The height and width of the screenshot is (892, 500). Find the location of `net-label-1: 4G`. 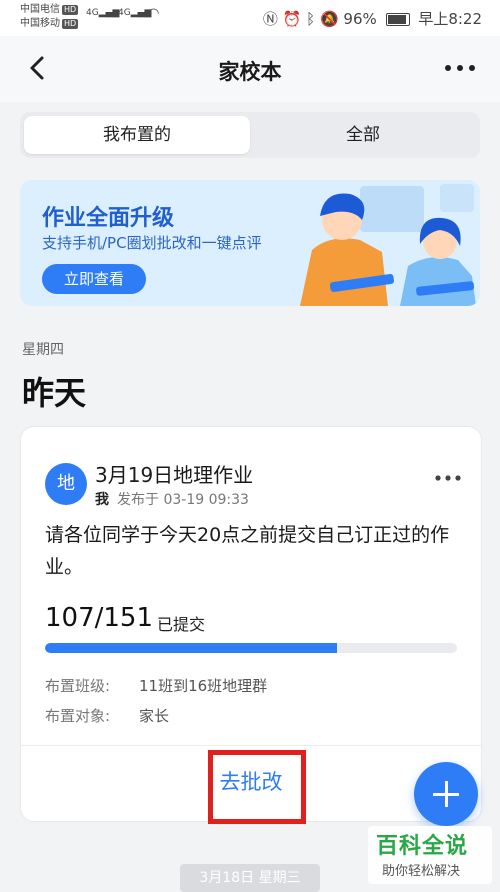

net-label-1: 4G is located at coordinates (92, 13).